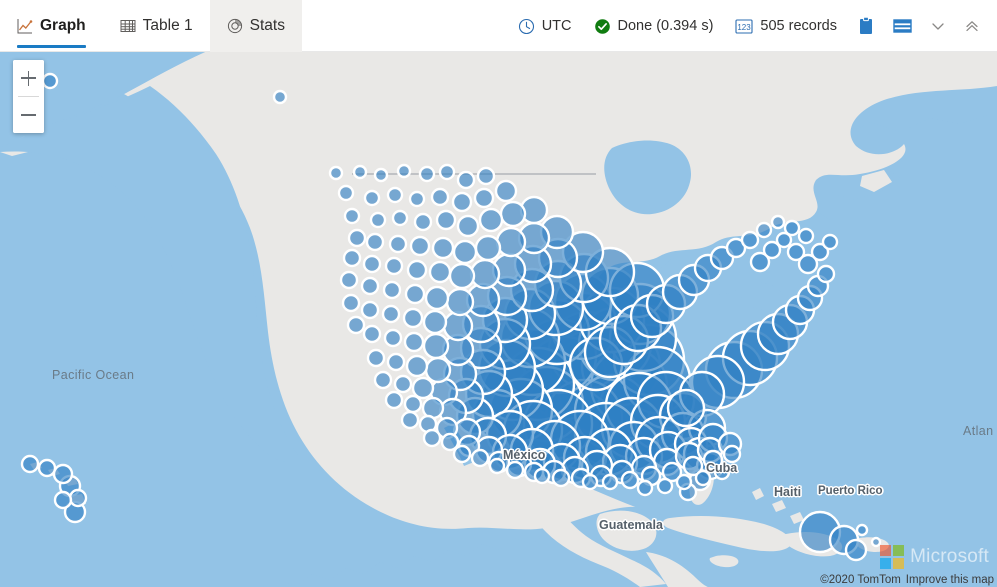 The height and width of the screenshot is (587, 997). Describe the element at coordinates (28, 78) in the screenshot. I see `zoom-in-button` at that location.